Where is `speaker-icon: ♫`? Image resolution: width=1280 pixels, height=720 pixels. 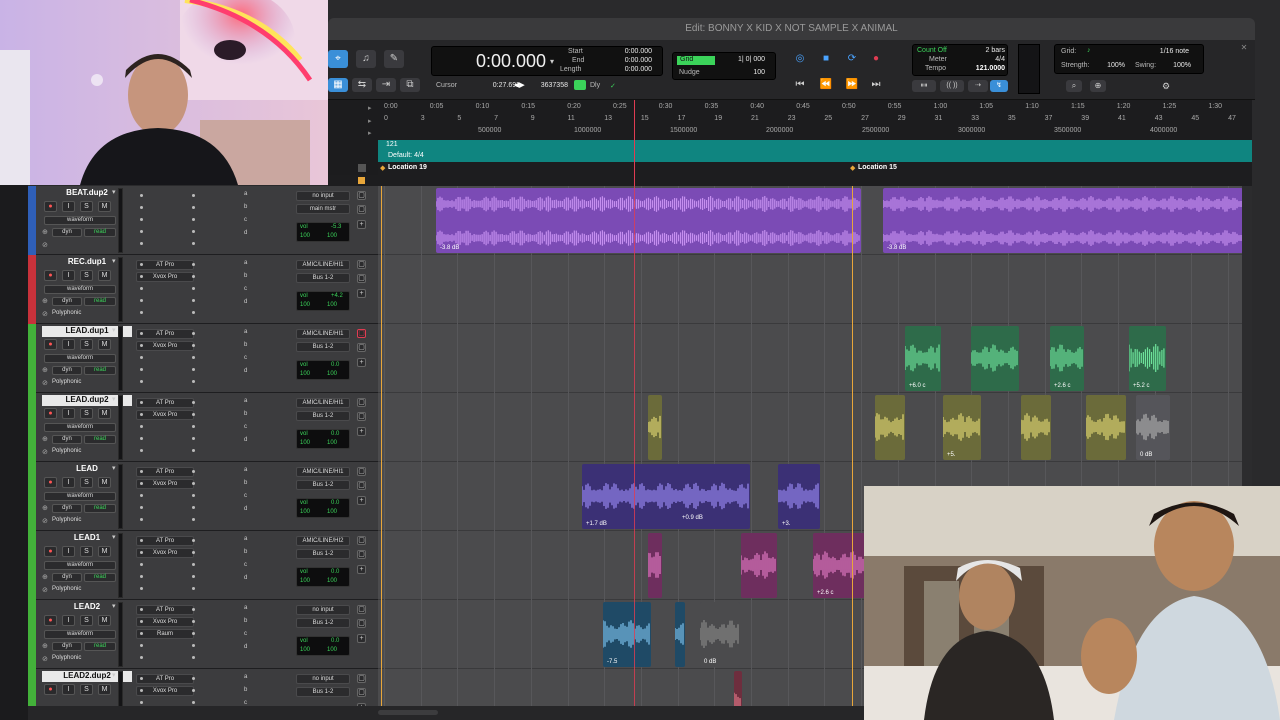
speaker-icon: ♫ is located at coordinates (366, 59).